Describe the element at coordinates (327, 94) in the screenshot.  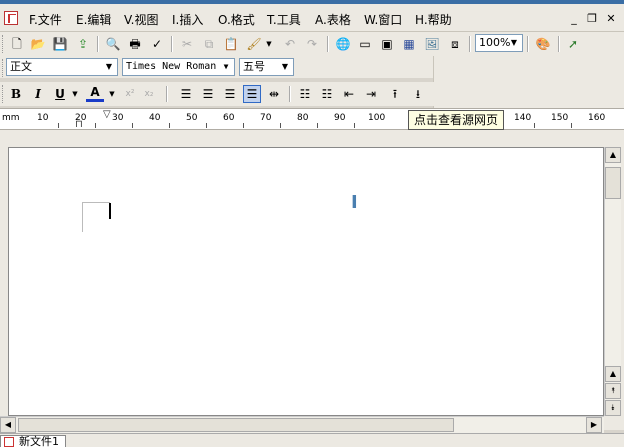
I see `numbered-list-icon: ☷` at that location.